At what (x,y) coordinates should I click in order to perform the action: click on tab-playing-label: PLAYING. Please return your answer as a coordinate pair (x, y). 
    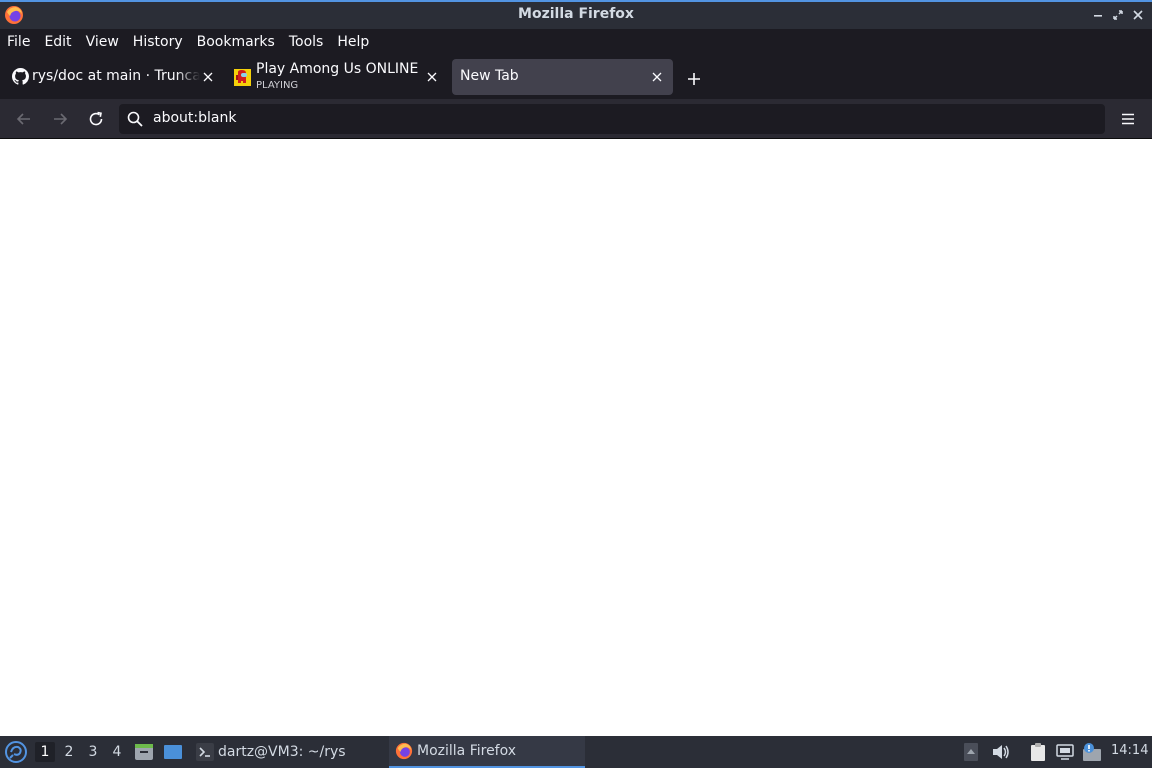
    Looking at the image, I should click on (277, 85).